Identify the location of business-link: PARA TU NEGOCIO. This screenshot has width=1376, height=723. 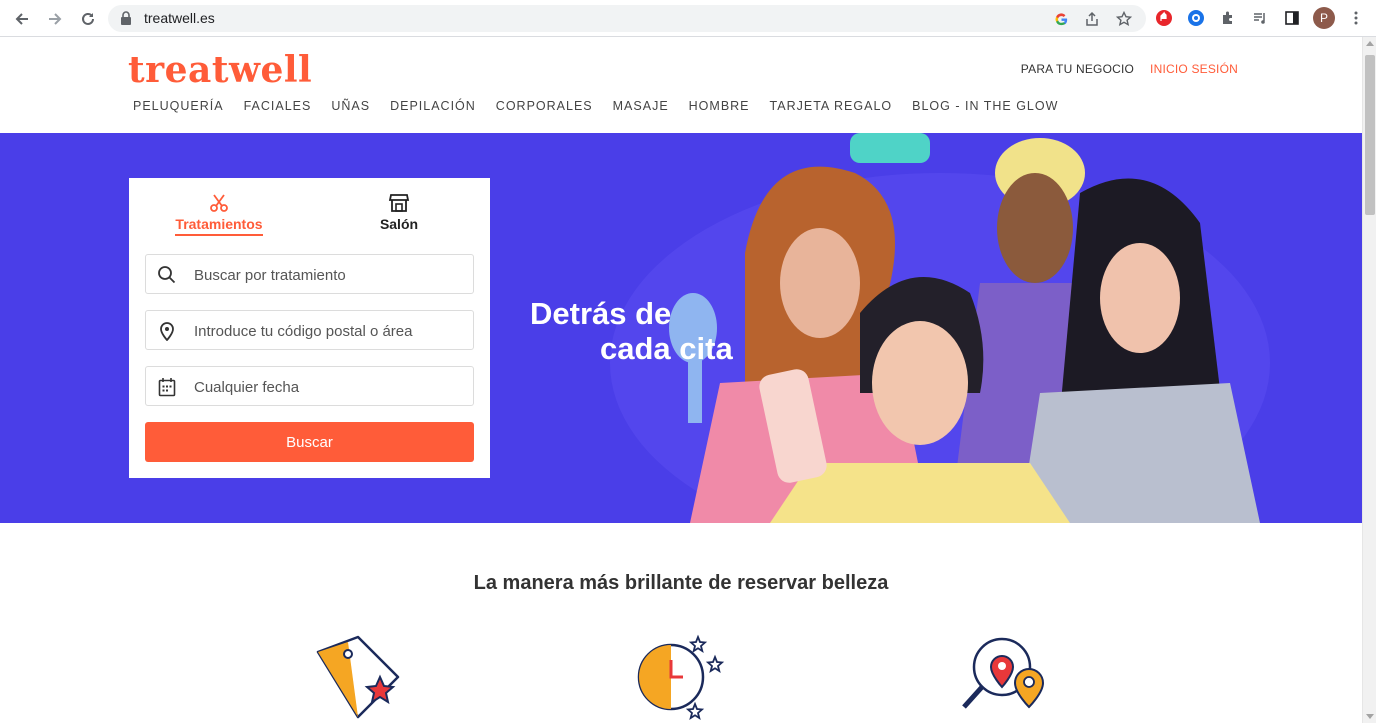
(1077, 69).